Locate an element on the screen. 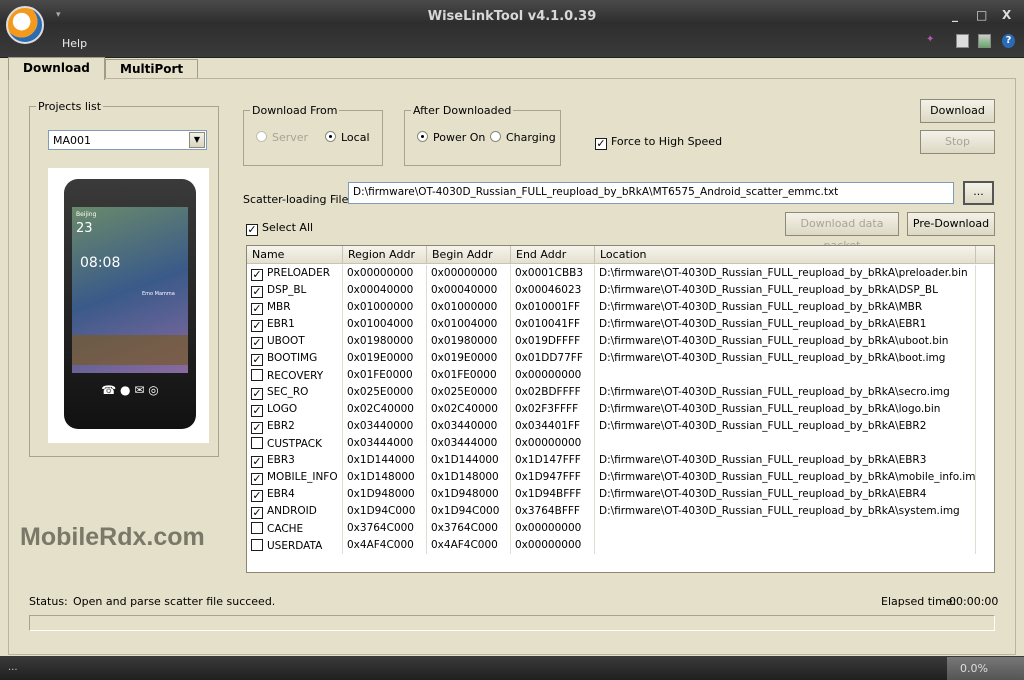 This screenshot has width=1024, height=680. tab-download: Download is located at coordinates (56, 68).